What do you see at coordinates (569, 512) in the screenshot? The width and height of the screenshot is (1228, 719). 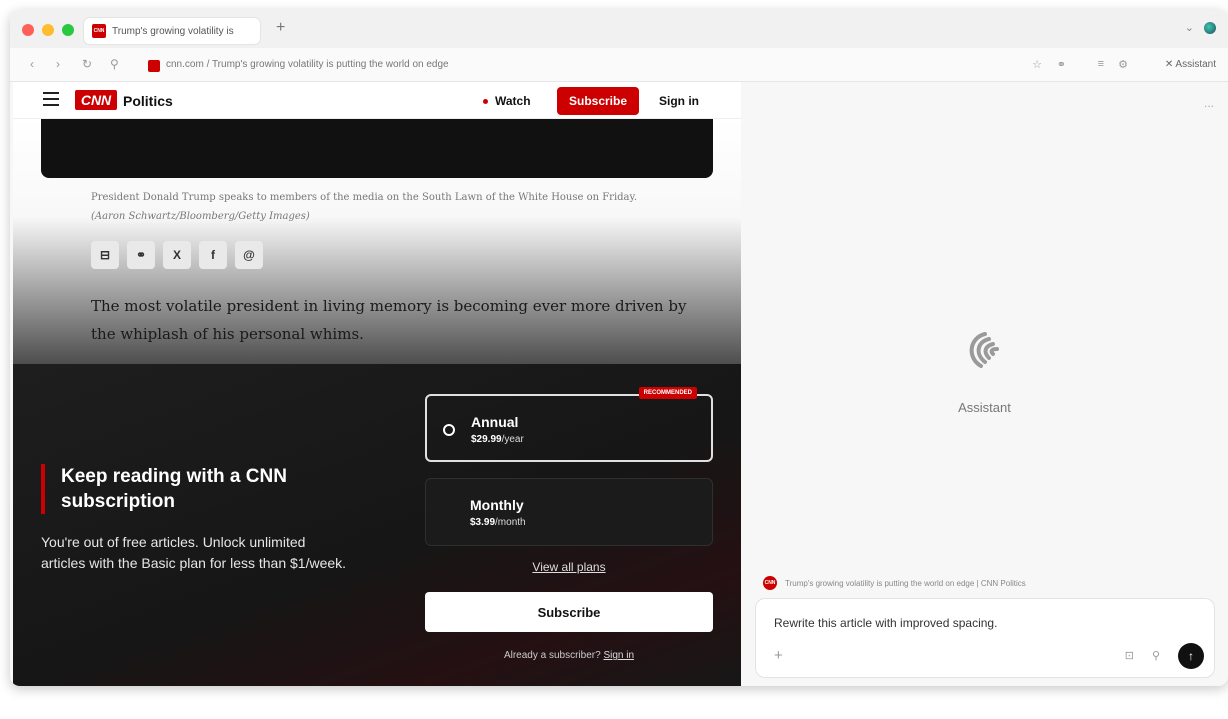 I see `plan-option-monthly: Monthly $3.99/month` at bounding box center [569, 512].